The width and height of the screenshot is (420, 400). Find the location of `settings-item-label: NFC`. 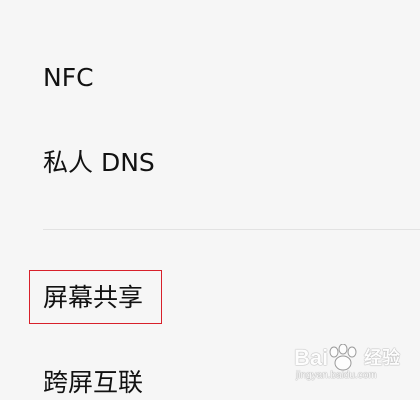

settings-item-label: NFC is located at coordinates (68, 77).